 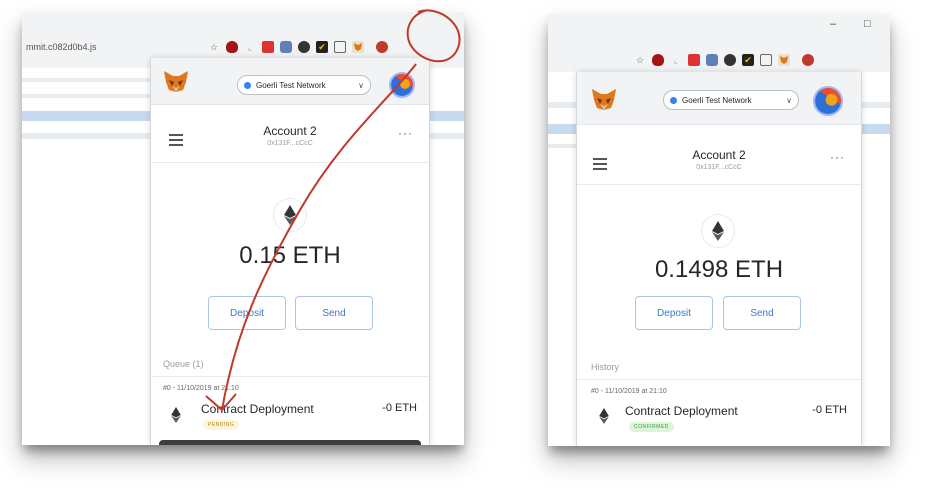 I want to click on queue-label: Queue (1), so click(x=183, y=364).